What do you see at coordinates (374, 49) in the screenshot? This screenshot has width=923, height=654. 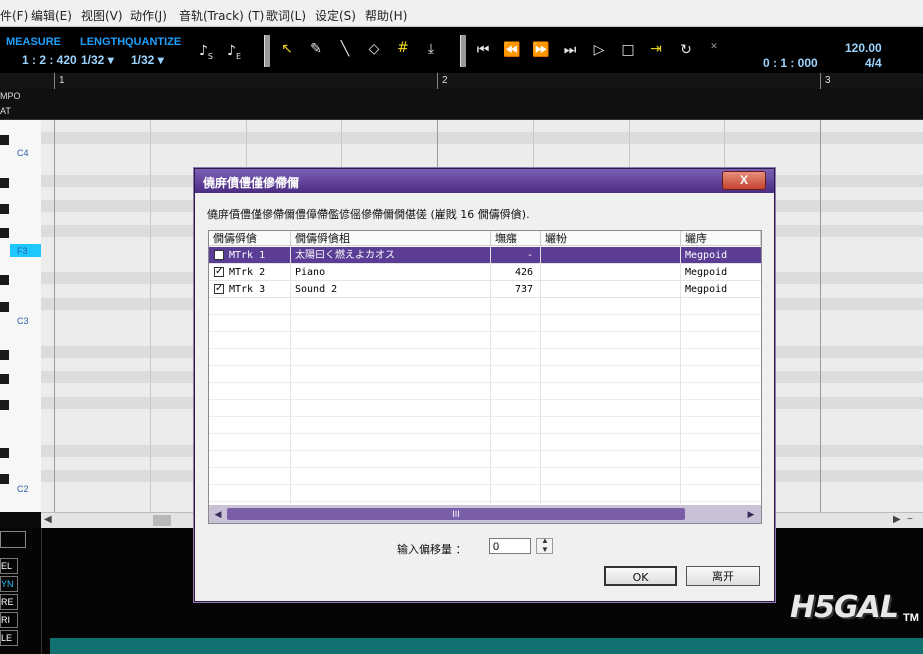 I see `eraser-tool-icon: ◇` at bounding box center [374, 49].